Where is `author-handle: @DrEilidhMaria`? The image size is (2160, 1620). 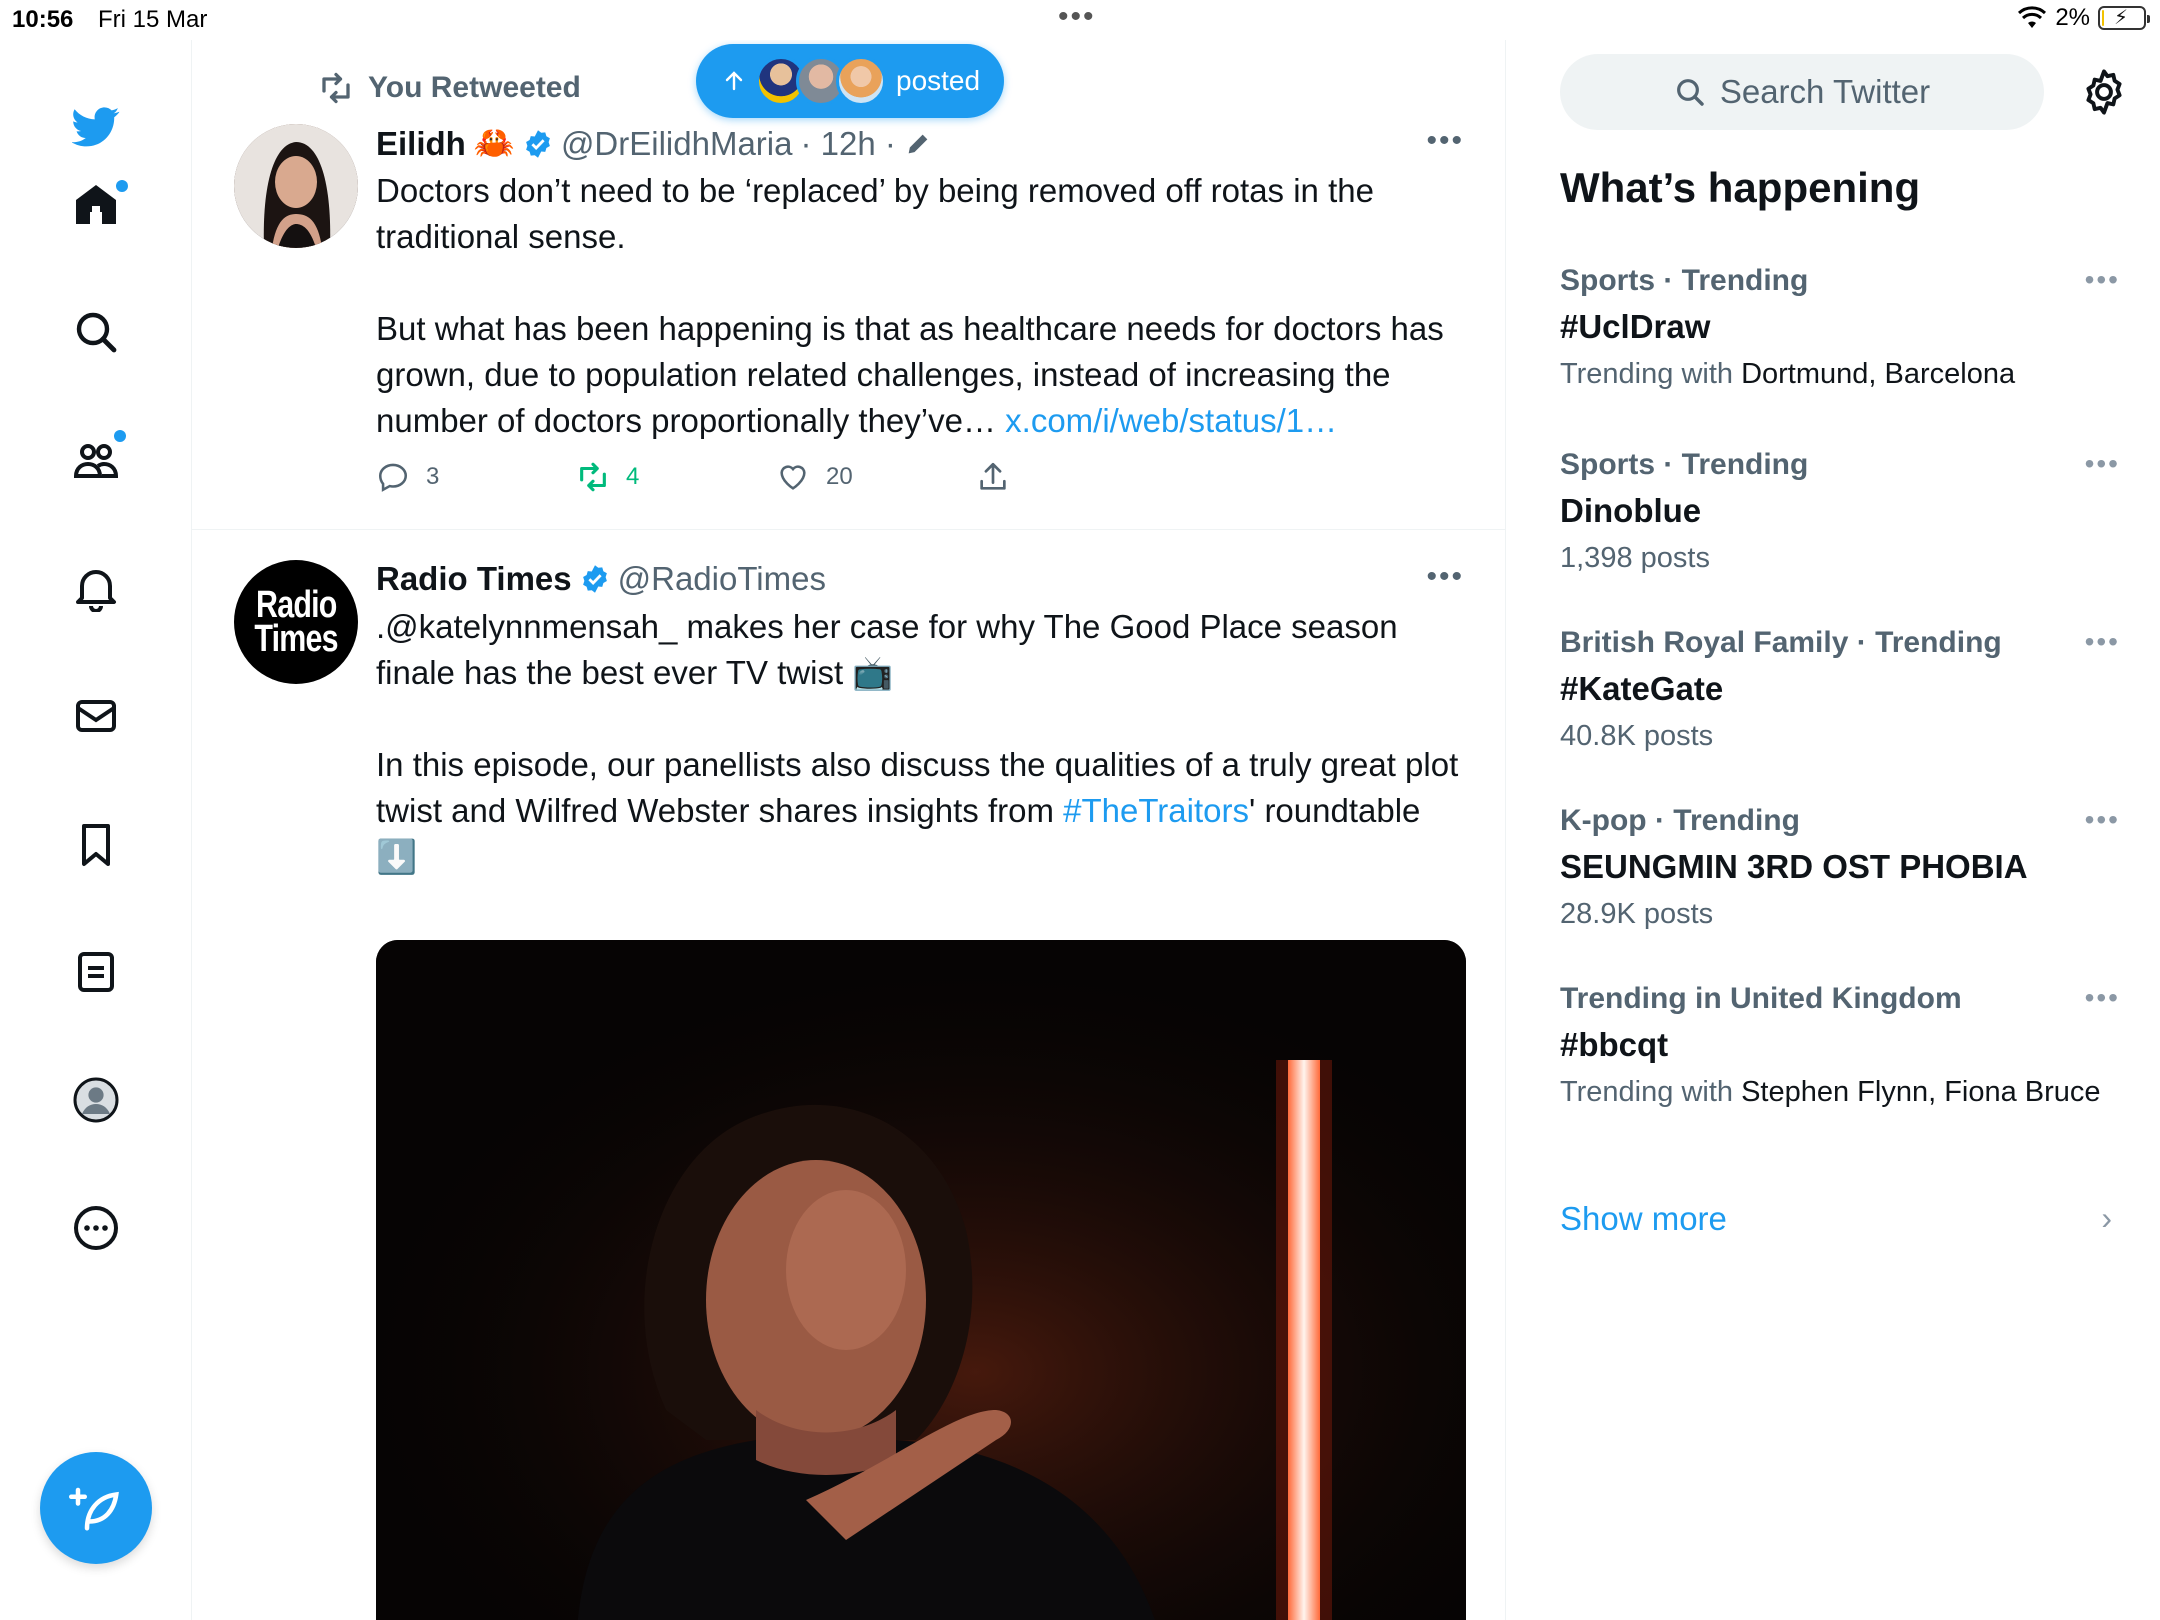
author-handle: @DrEilidhMaria is located at coordinates (677, 144).